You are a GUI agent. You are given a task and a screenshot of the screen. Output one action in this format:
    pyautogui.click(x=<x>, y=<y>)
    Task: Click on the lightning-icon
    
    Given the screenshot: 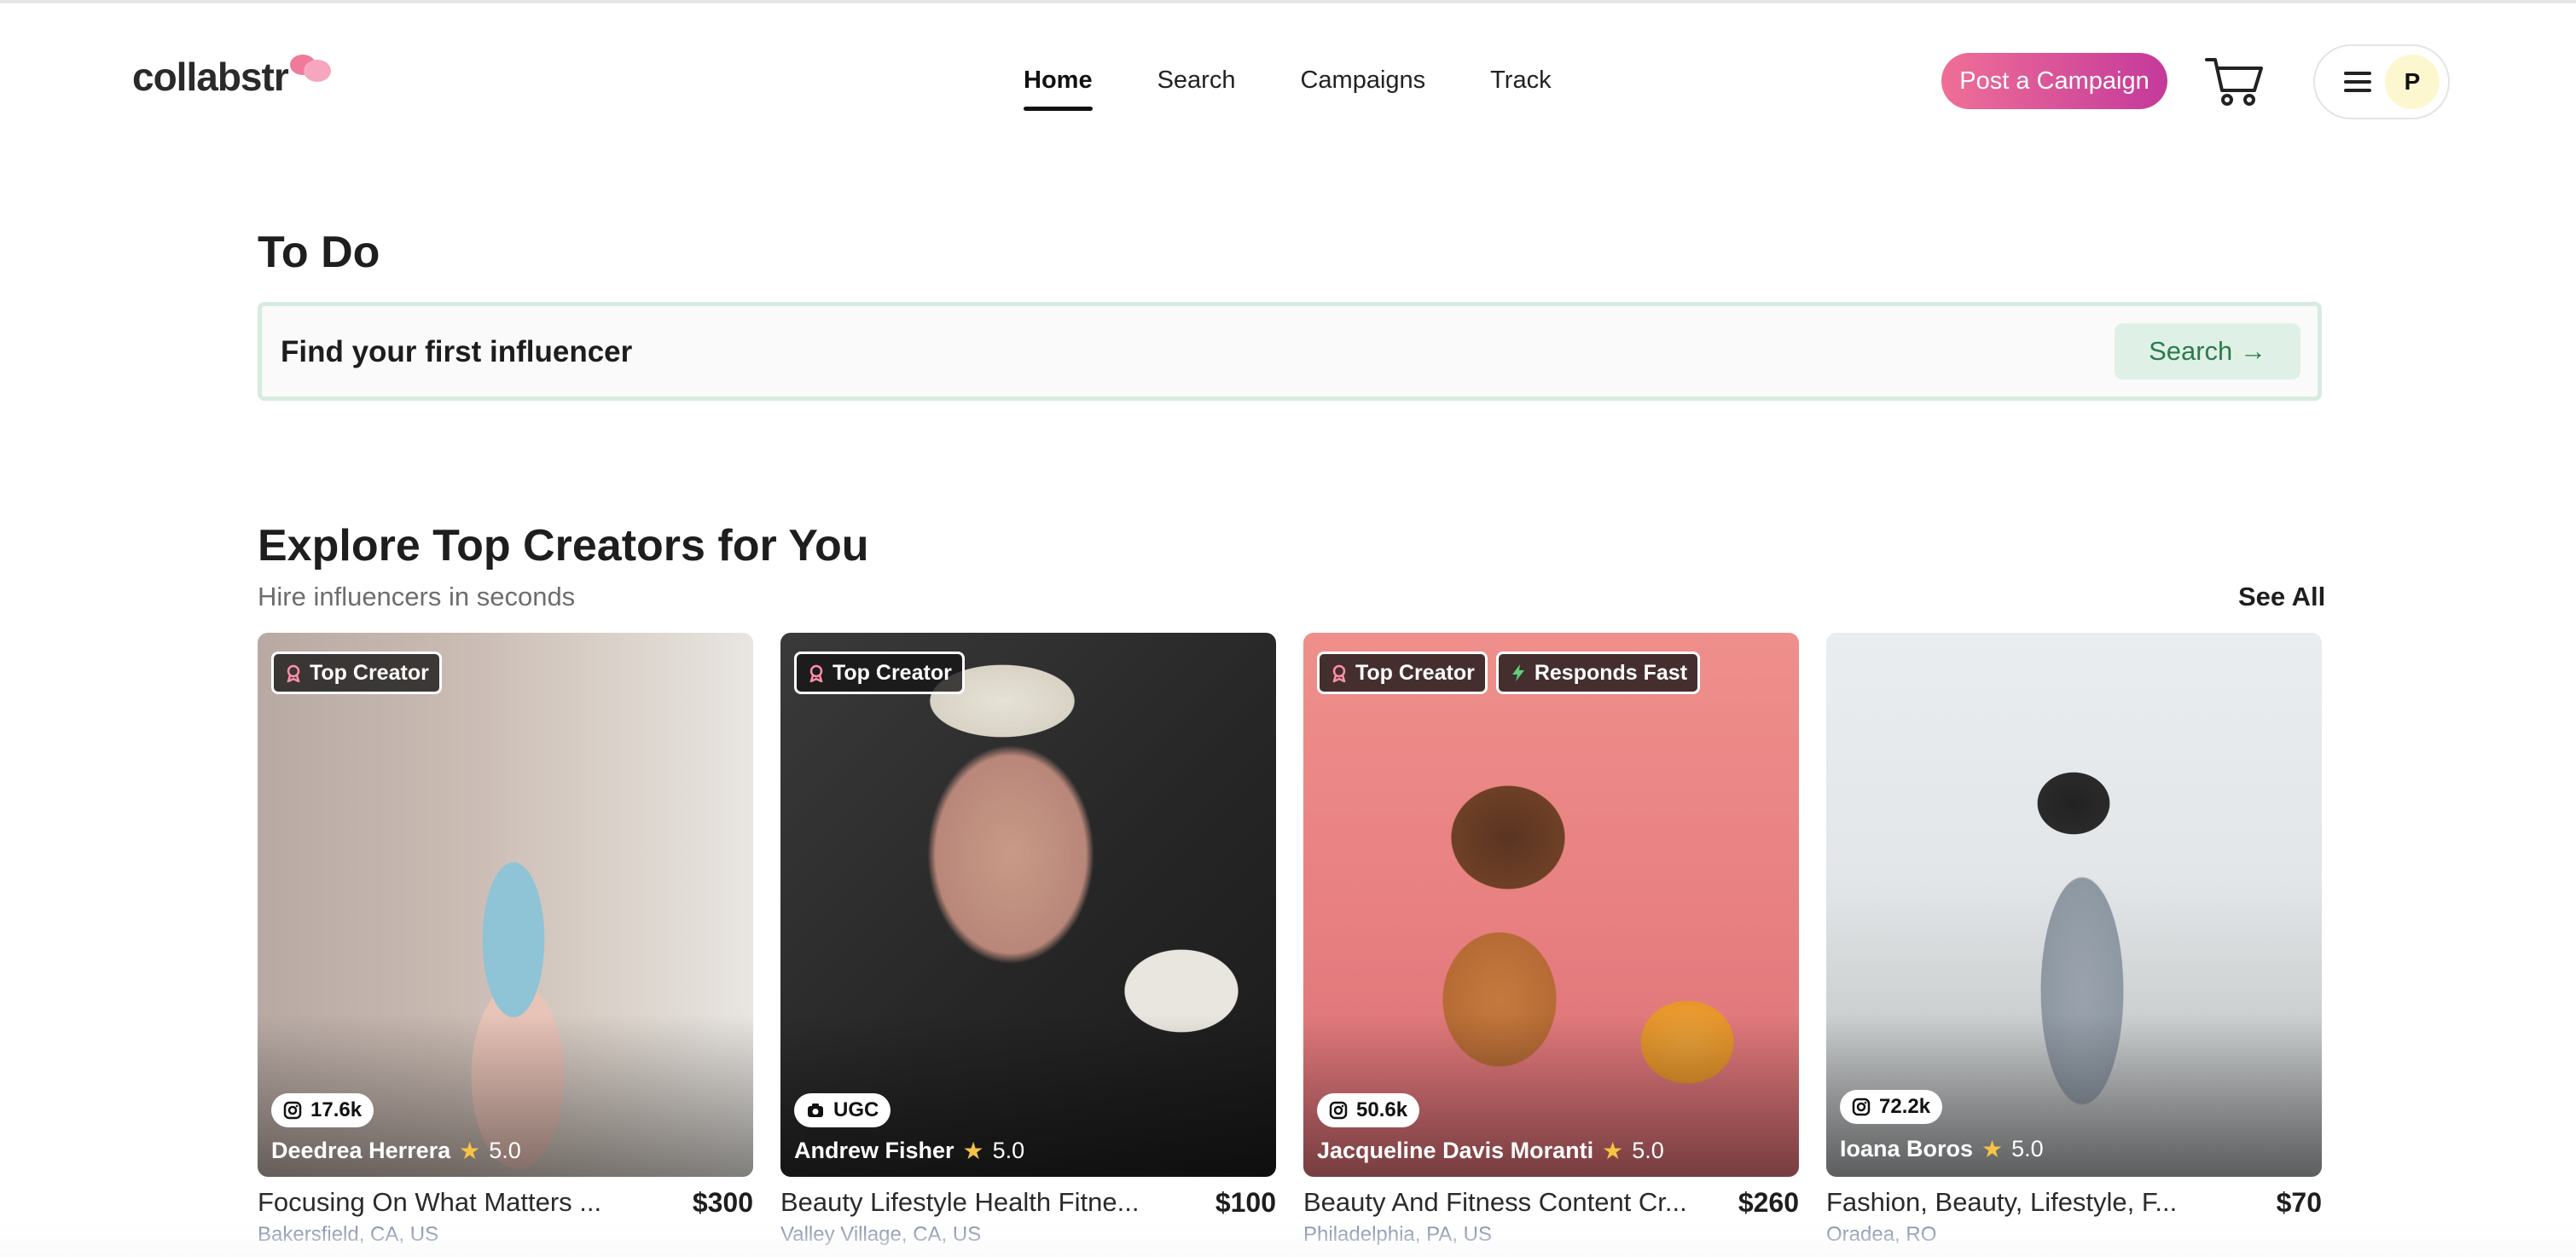 What is the action you would take?
    pyautogui.click(x=1517, y=672)
    